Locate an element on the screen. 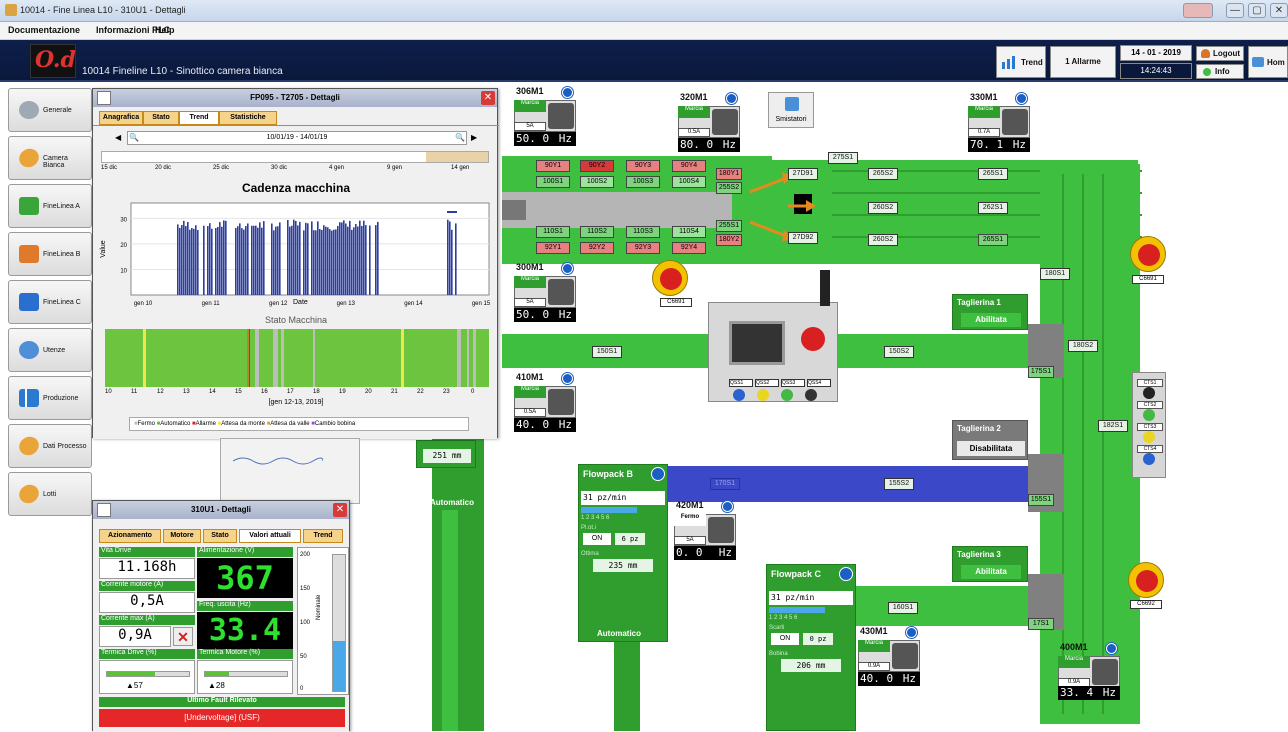 The image size is (1288, 732). flowpack-c-info-icon is located at coordinates (846, 574).